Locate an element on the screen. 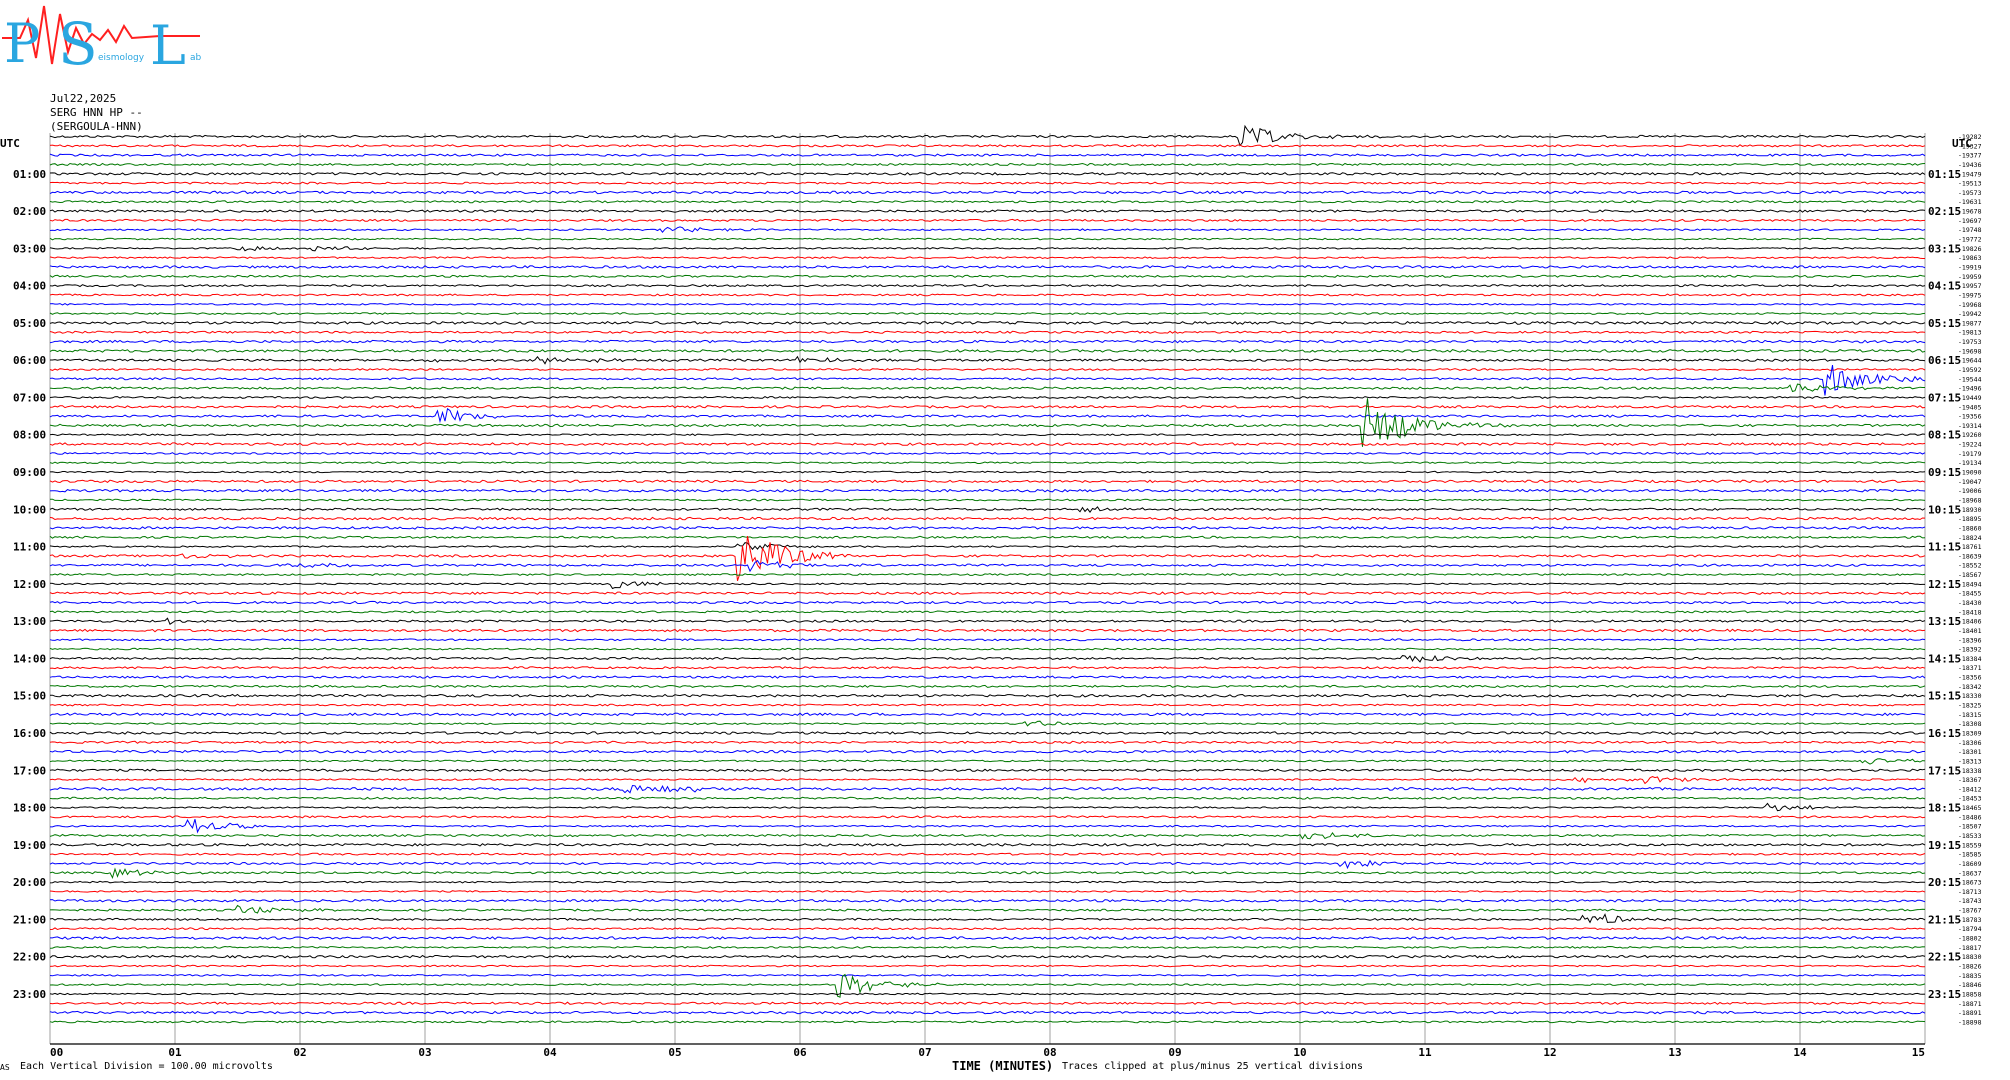 This screenshot has width=2010, height=1080. offset-label-85: -18794 is located at coordinates (1970, 929).